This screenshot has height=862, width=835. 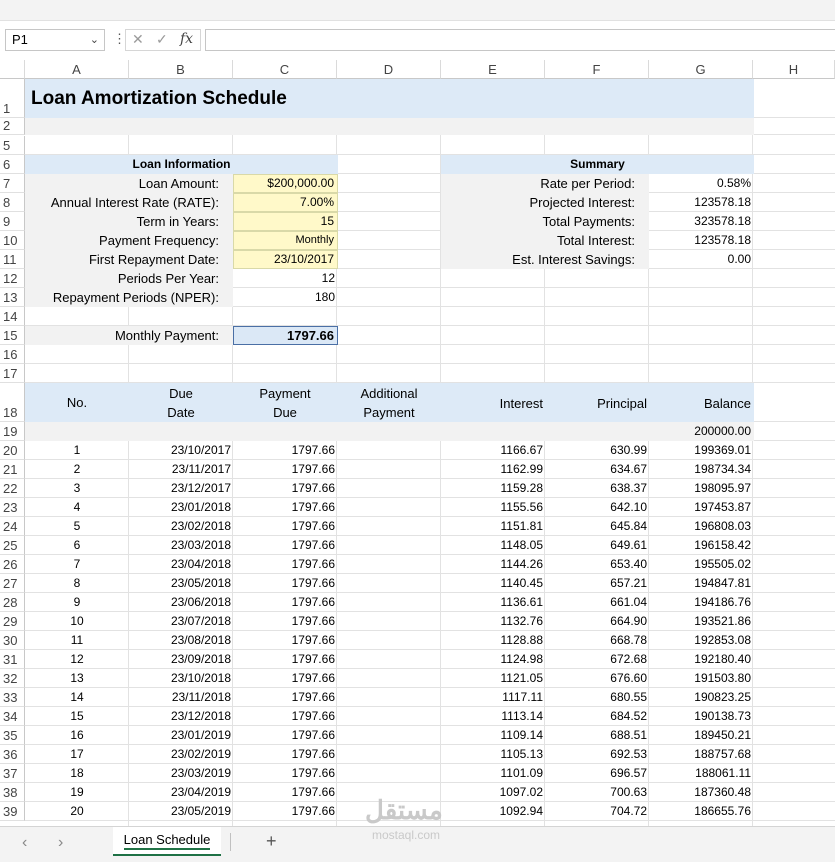 What do you see at coordinates (162, 39) in the screenshot?
I see `check-icon: ✓` at bounding box center [162, 39].